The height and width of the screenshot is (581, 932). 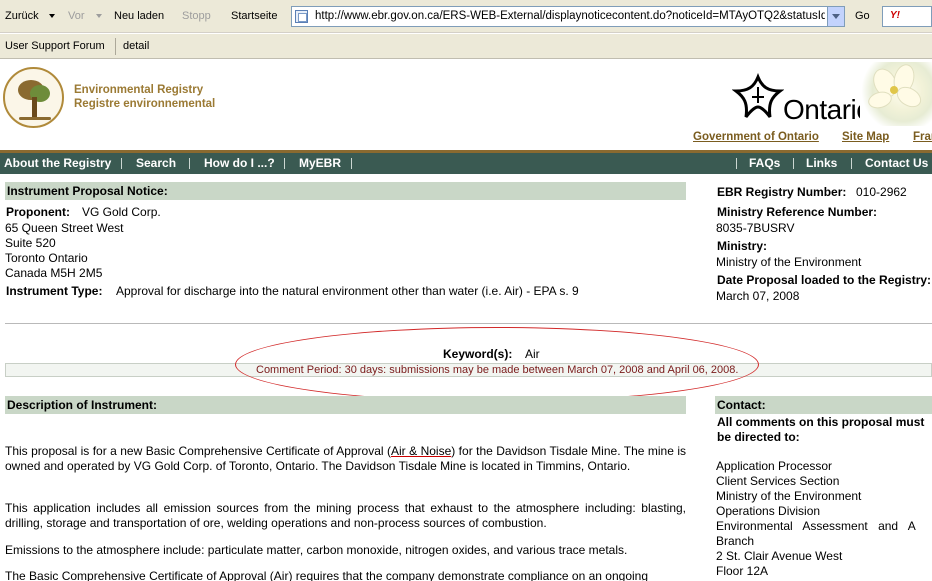 I want to click on air-noise-link: Air & Noise, so click(x=421, y=451).